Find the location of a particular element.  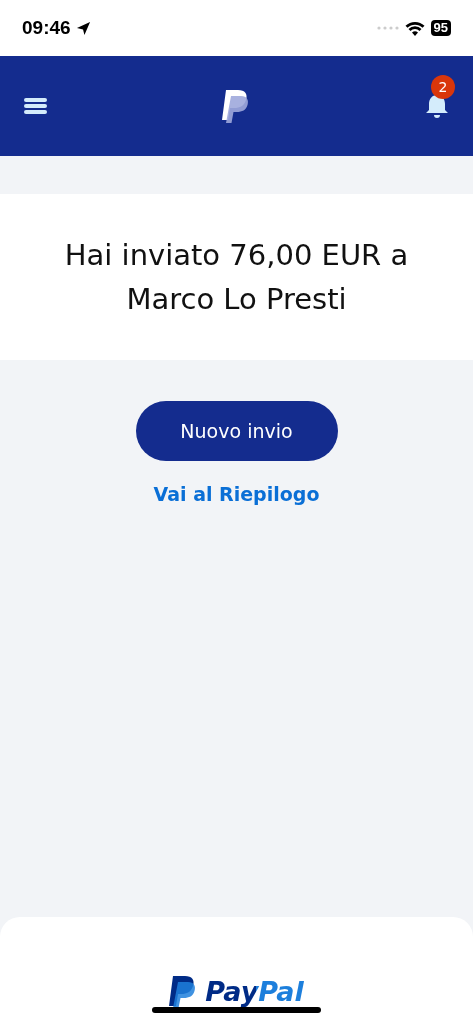

wifi-icon is located at coordinates (414, 28).